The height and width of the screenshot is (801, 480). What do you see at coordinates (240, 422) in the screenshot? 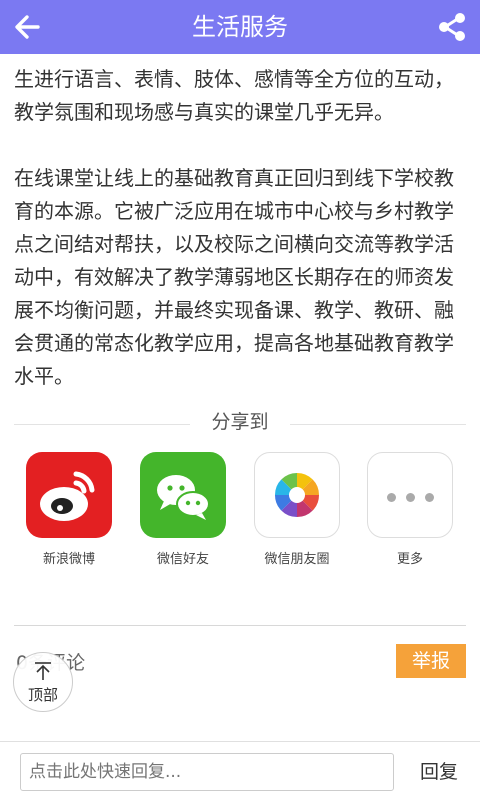
I see `share-label: 分享到` at bounding box center [240, 422].